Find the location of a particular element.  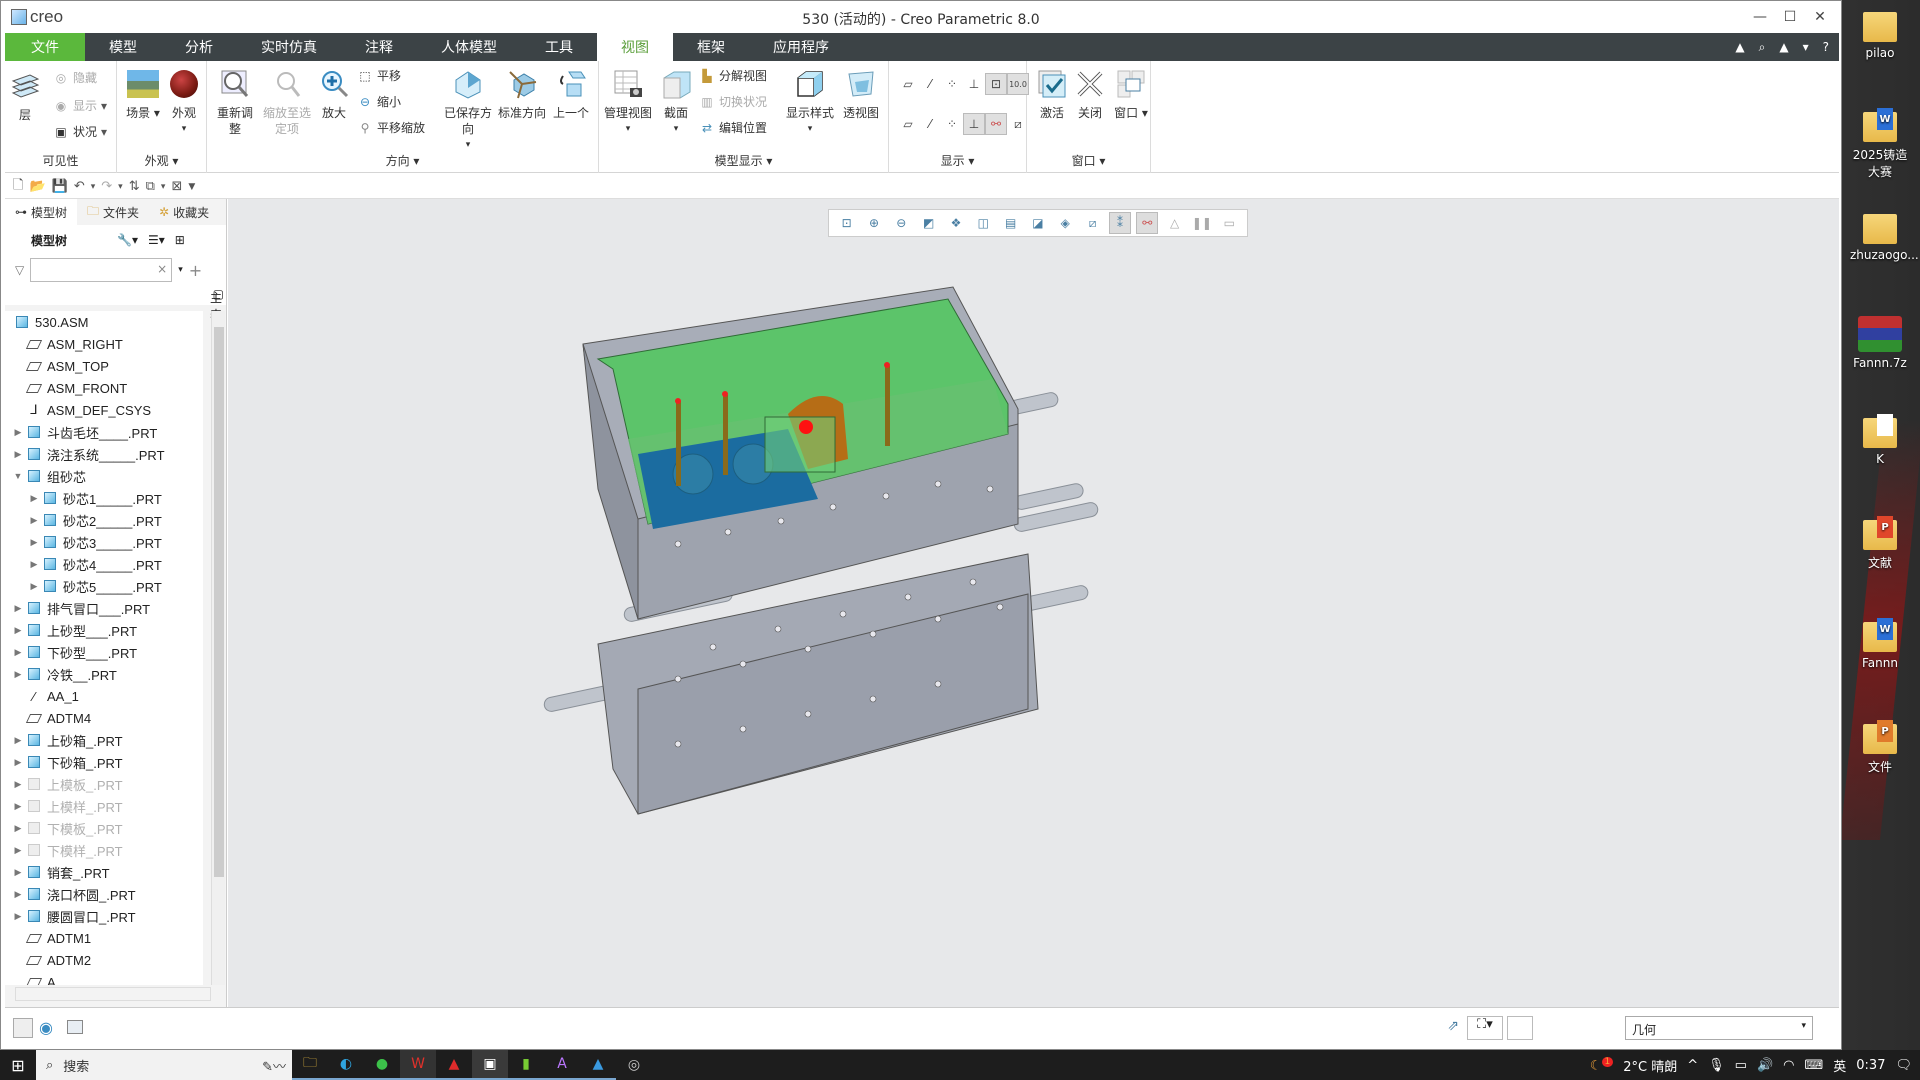

scene-button: 场景 ▾ is located at coordinates (143, 94).